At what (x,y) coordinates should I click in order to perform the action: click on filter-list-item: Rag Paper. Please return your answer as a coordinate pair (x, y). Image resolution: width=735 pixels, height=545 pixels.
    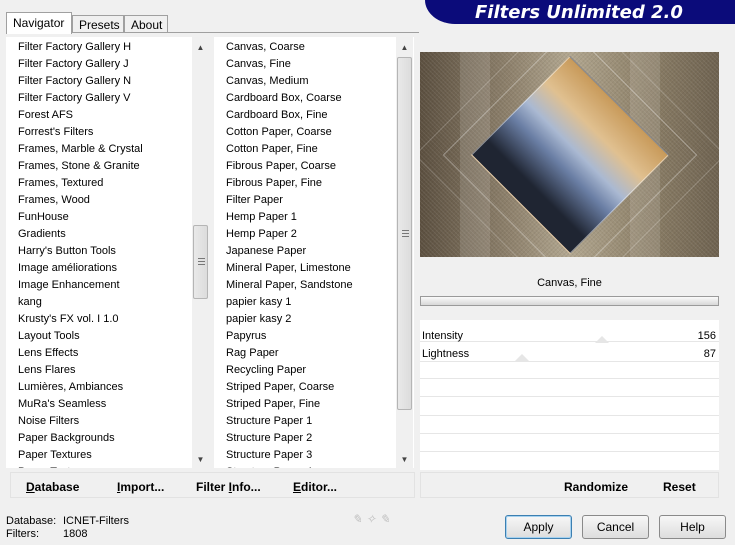
    Looking at the image, I should click on (252, 353).